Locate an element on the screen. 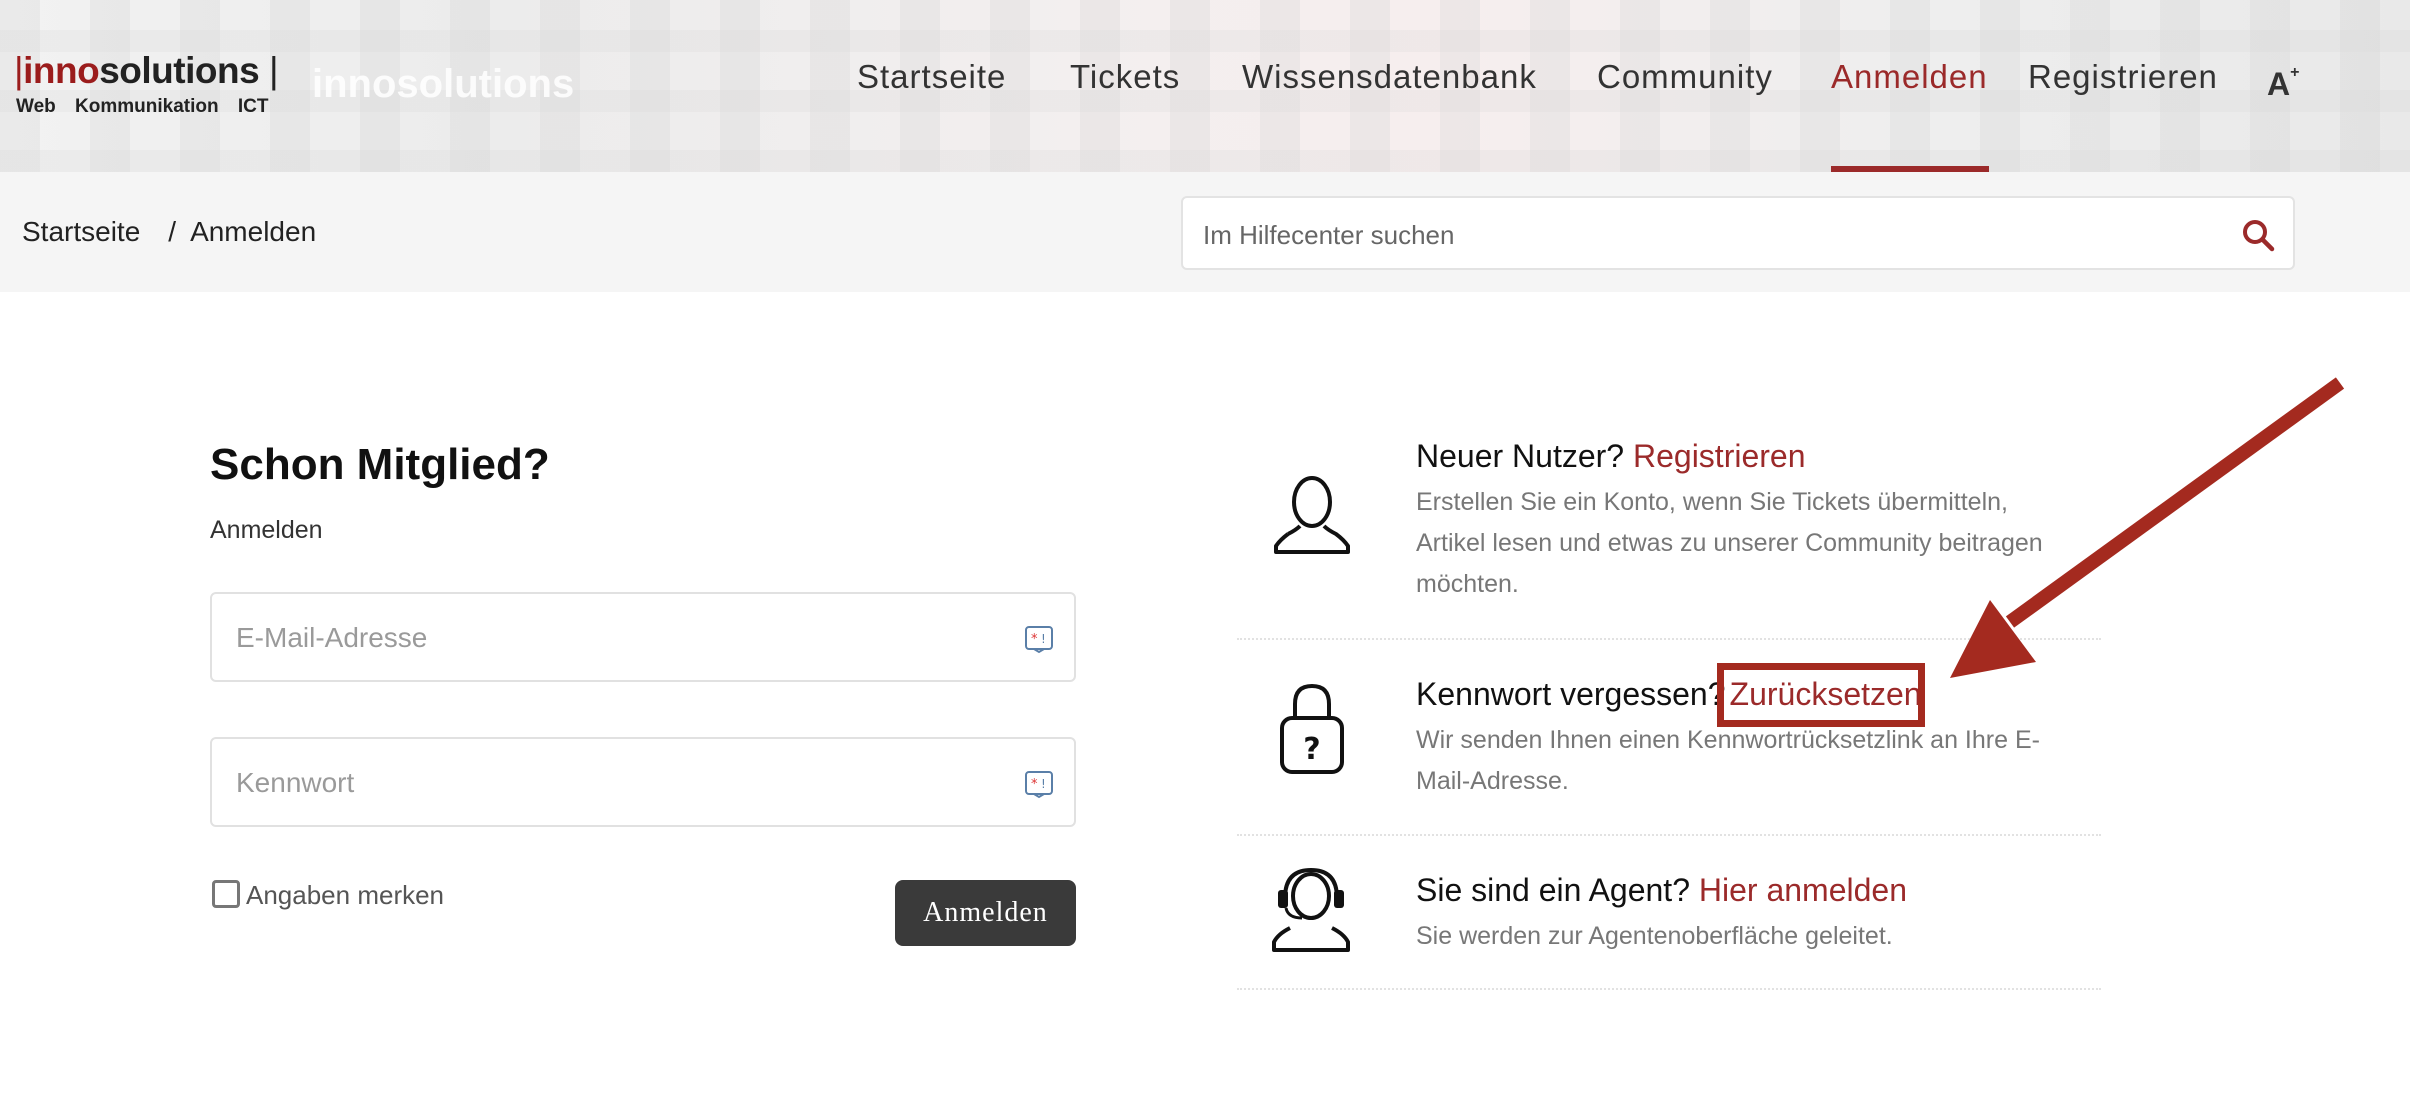  register-link: Registrieren is located at coordinates (1719, 456).